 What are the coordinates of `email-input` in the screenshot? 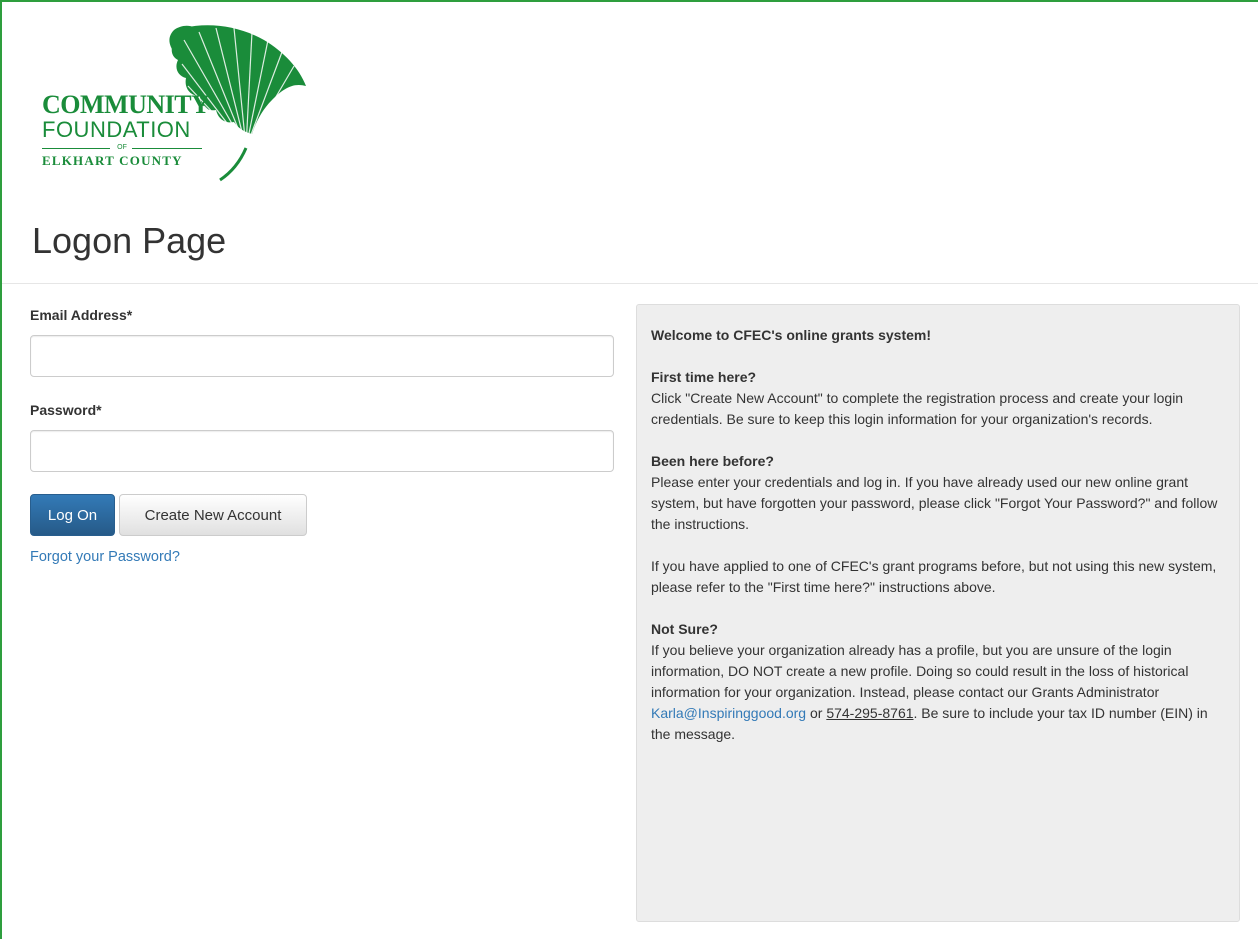 It's located at (322, 356).